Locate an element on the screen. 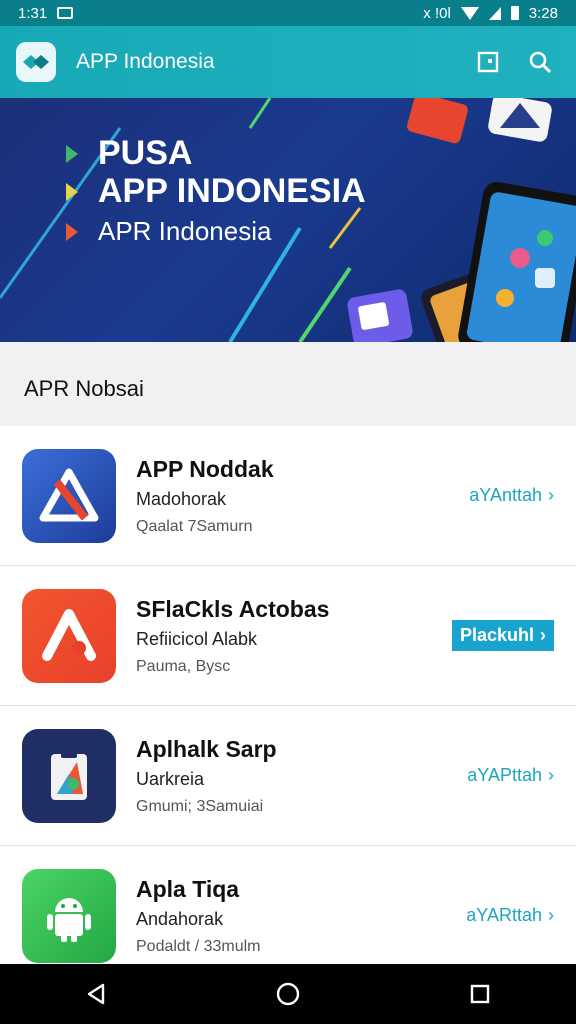 This screenshot has width=576, height=1024. back-button is located at coordinates (96, 994).